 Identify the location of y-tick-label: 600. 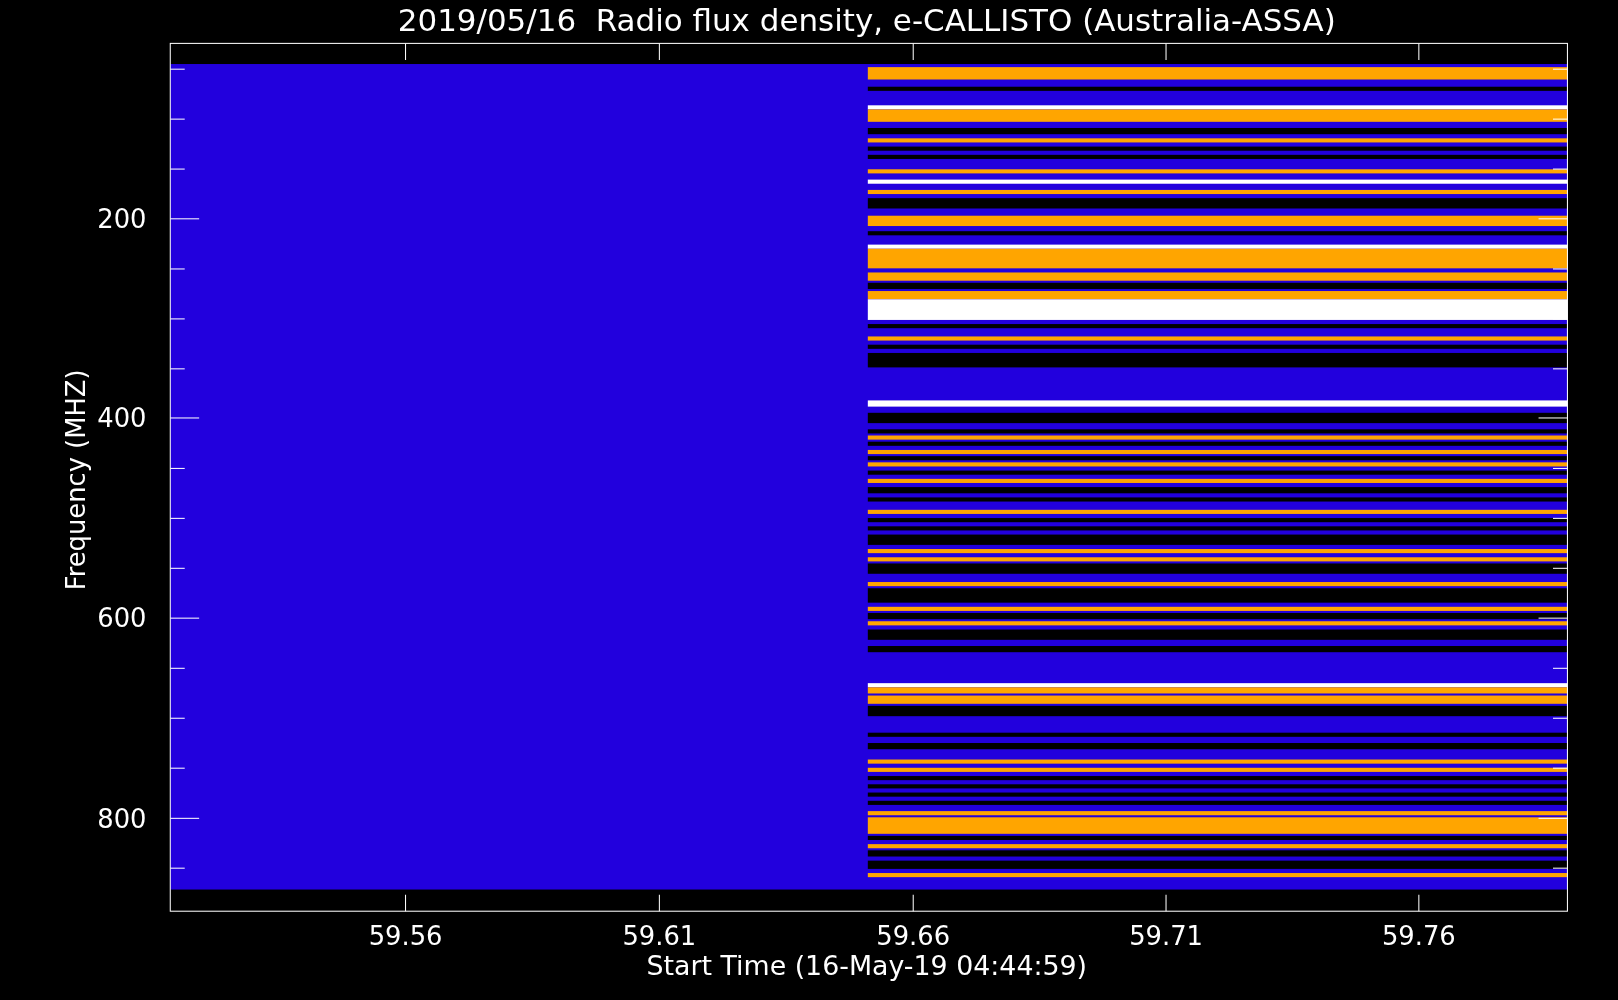
(122, 618).